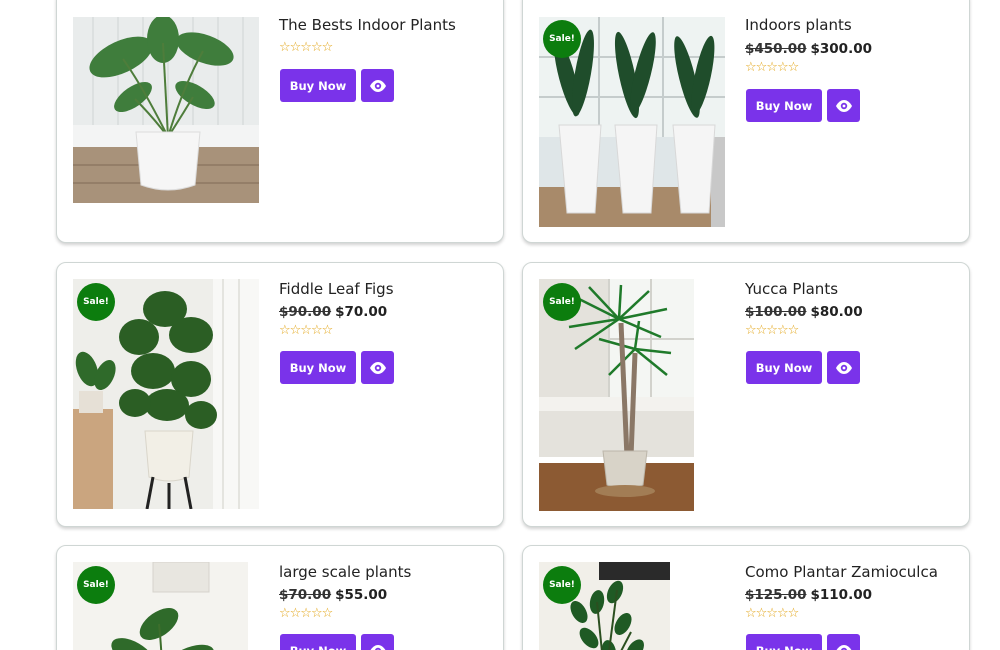  I want to click on product-price: $450.00 $300.00, so click(808, 49).